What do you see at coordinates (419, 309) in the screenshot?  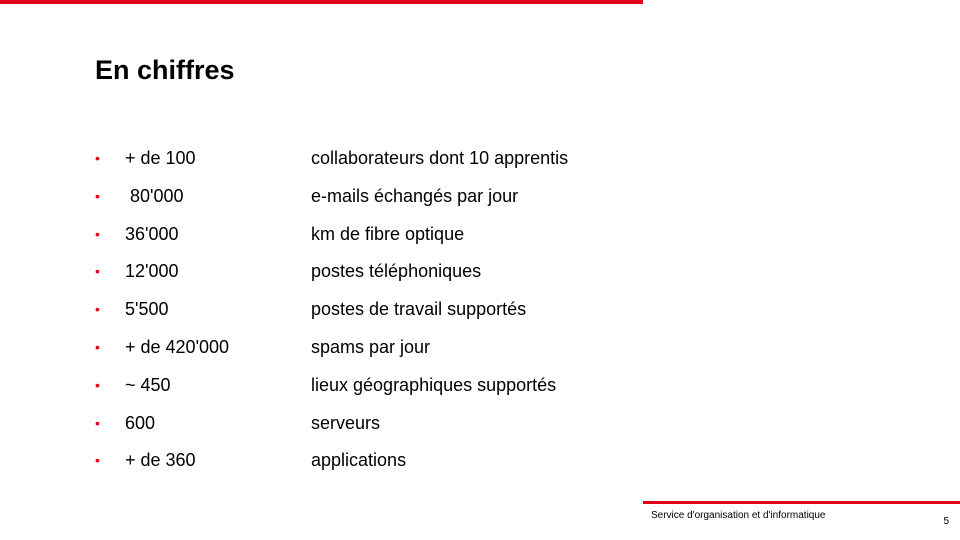 I see `figure-description: postes de travail supportés` at bounding box center [419, 309].